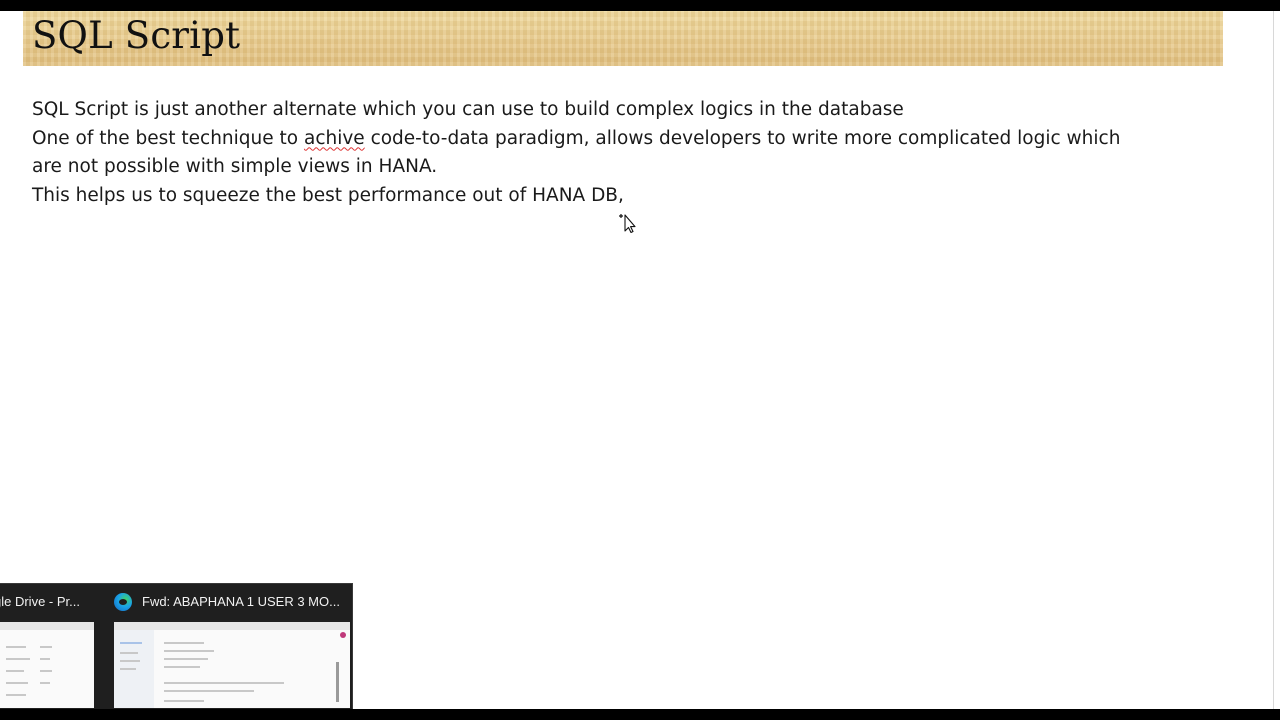  I want to click on top-black-bar, so click(640, 5).